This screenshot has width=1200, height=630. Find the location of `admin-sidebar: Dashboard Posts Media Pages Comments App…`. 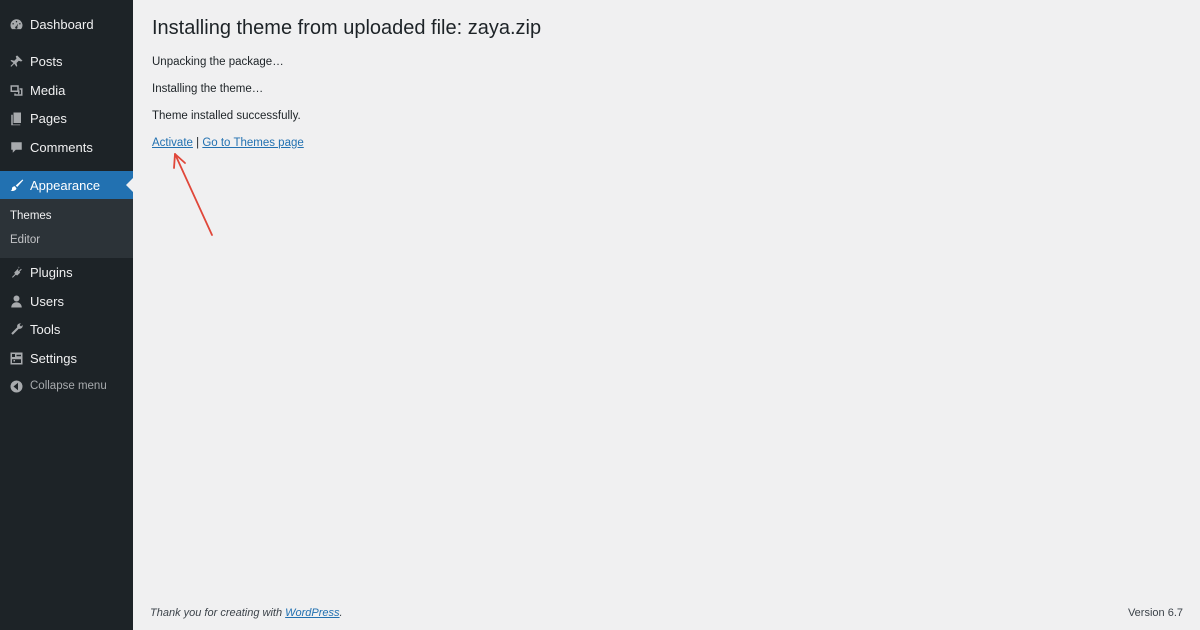

admin-sidebar: Dashboard Posts Media Pages Comments App… is located at coordinates (66, 315).